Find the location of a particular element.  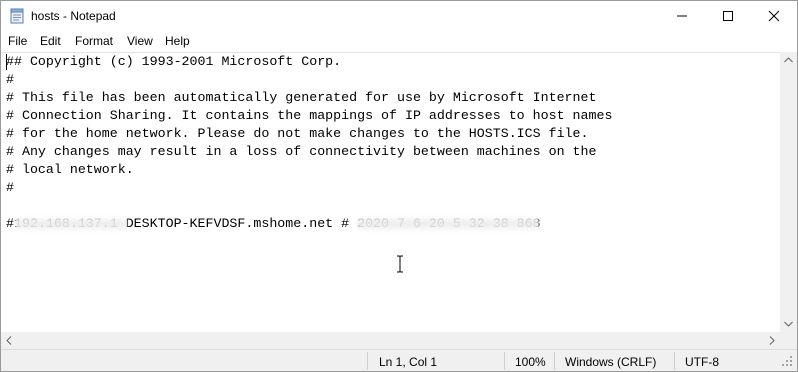

line-ending: Windows (CRLF) is located at coordinates (611, 362).